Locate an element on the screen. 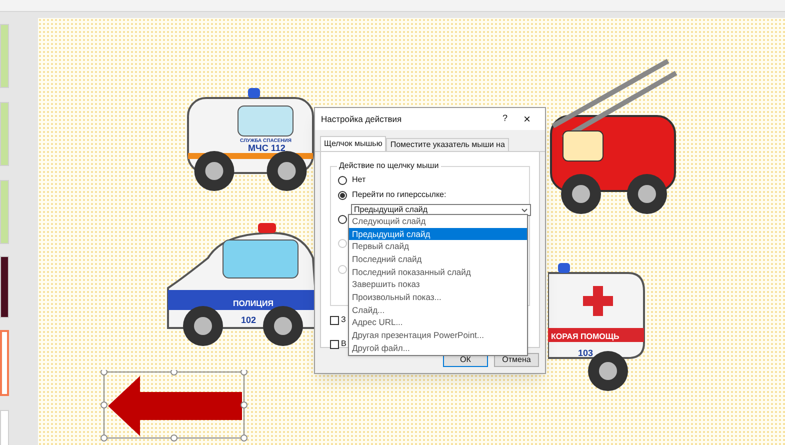 This screenshot has height=445, width=785. vehicle-label: ПОЛИЦИЯ is located at coordinates (253, 303).